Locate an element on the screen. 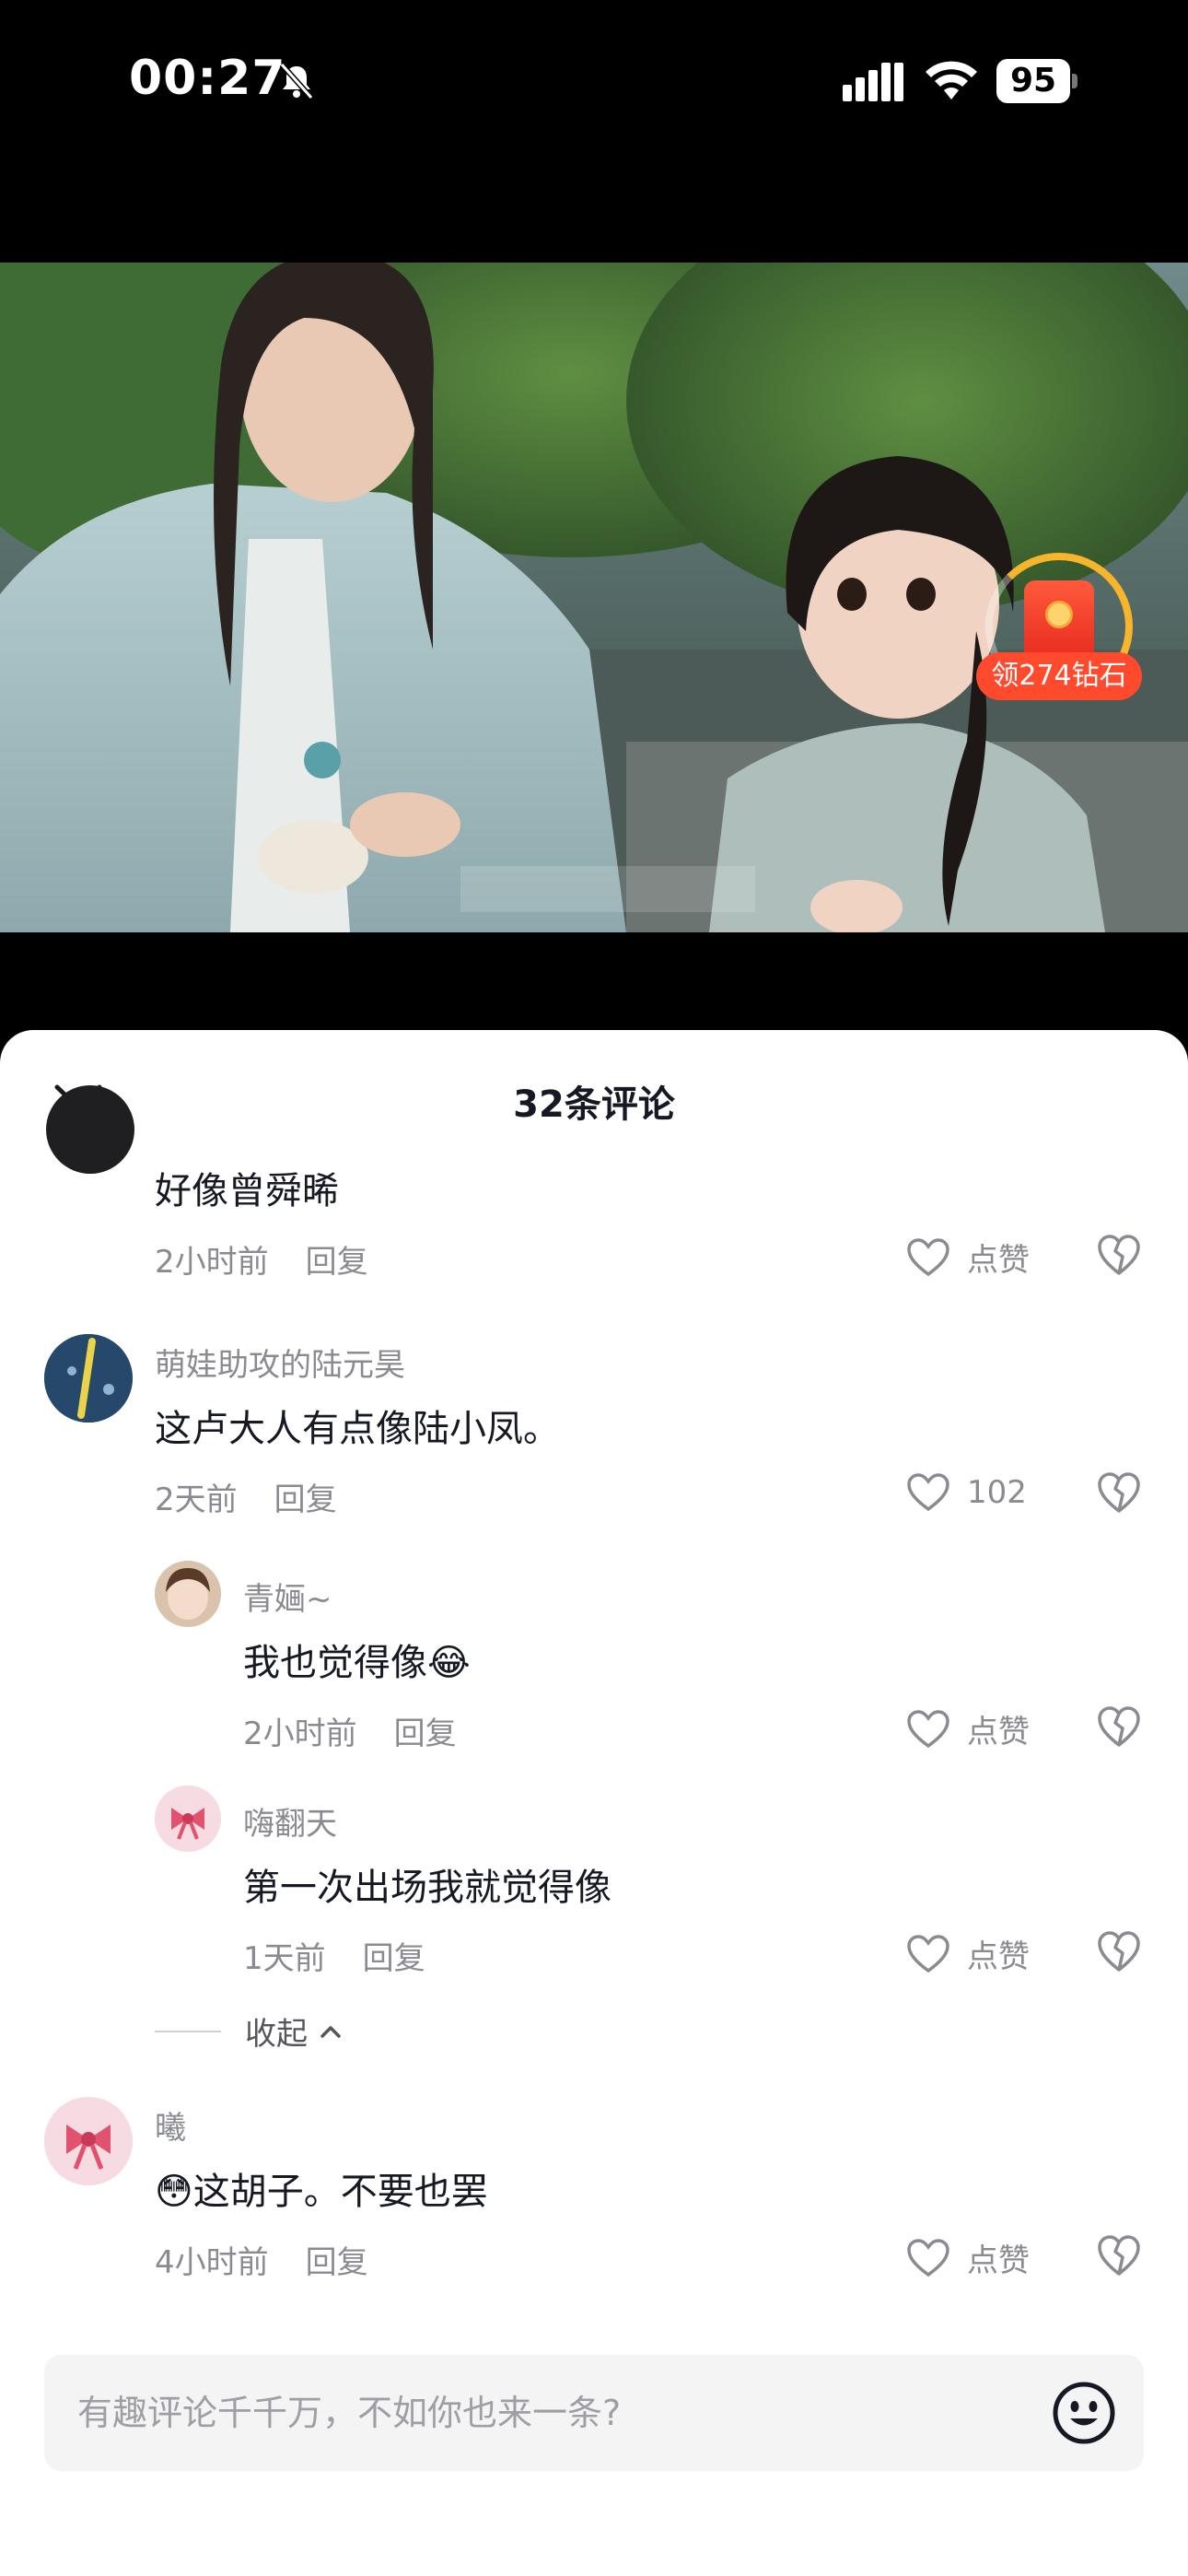  battery-indicator: 95 is located at coordinates (1036, 81).